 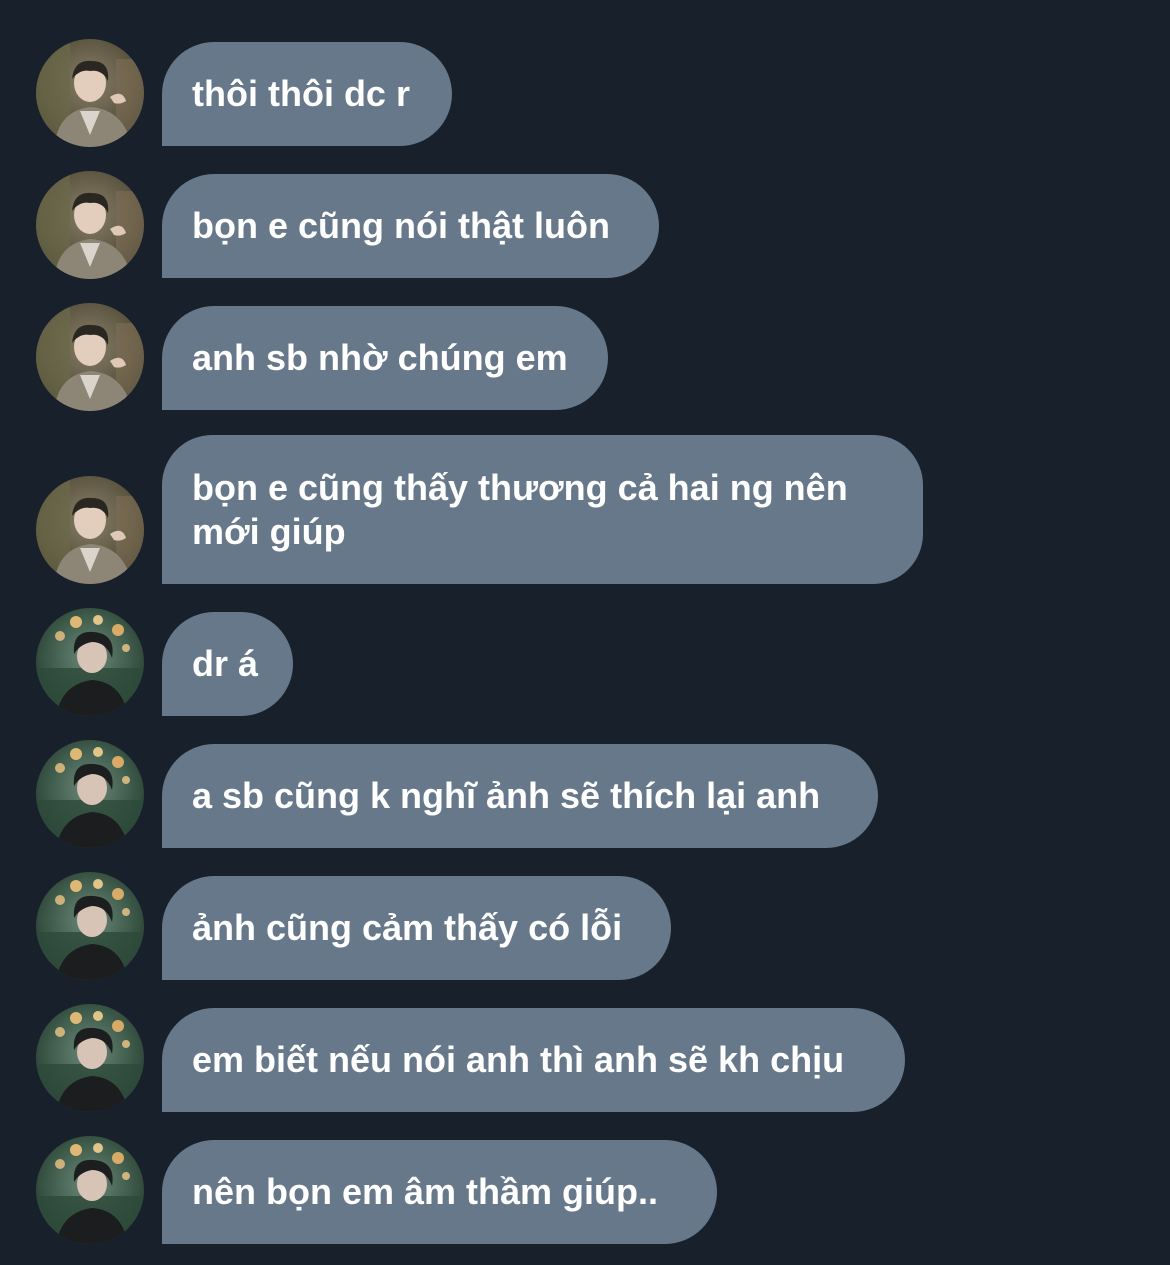 What do you see at coordinates (416, 928) in the screenshot?
I see `message-bubble: ảnh cũng cảm thấy có lỗi` at bounding box center [416, 928].